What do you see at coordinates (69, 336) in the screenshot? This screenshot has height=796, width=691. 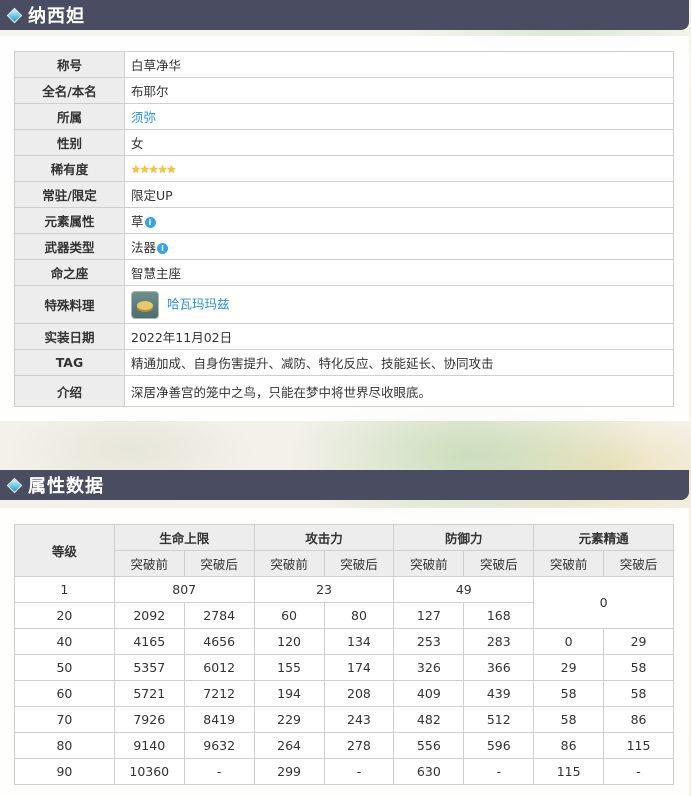 I see `info-label: 实装日期` at bounding box center [69, 336].